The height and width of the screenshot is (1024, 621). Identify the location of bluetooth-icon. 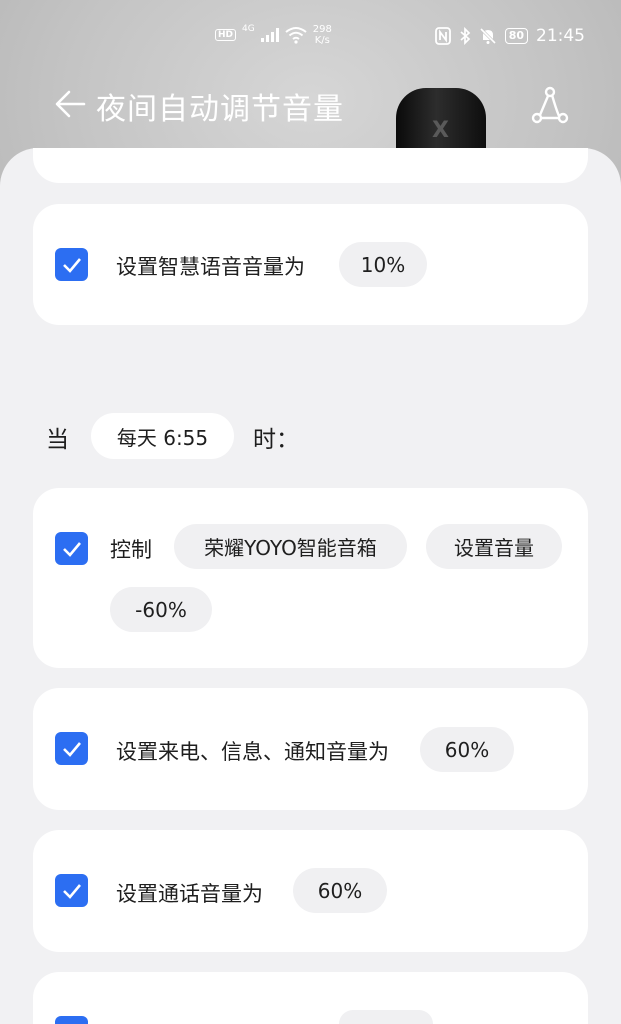
(465, 36).